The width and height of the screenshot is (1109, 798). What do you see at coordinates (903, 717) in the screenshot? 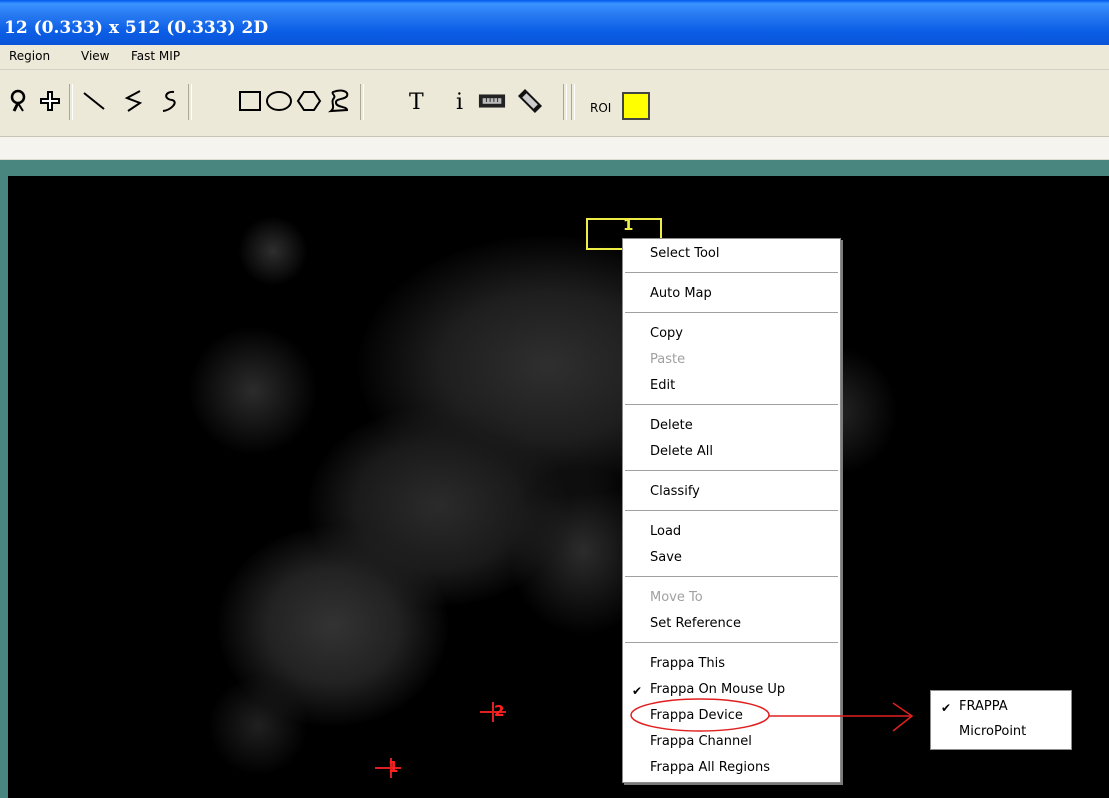
I see `annotation-arrowhead` at bounding box center [903, 717].